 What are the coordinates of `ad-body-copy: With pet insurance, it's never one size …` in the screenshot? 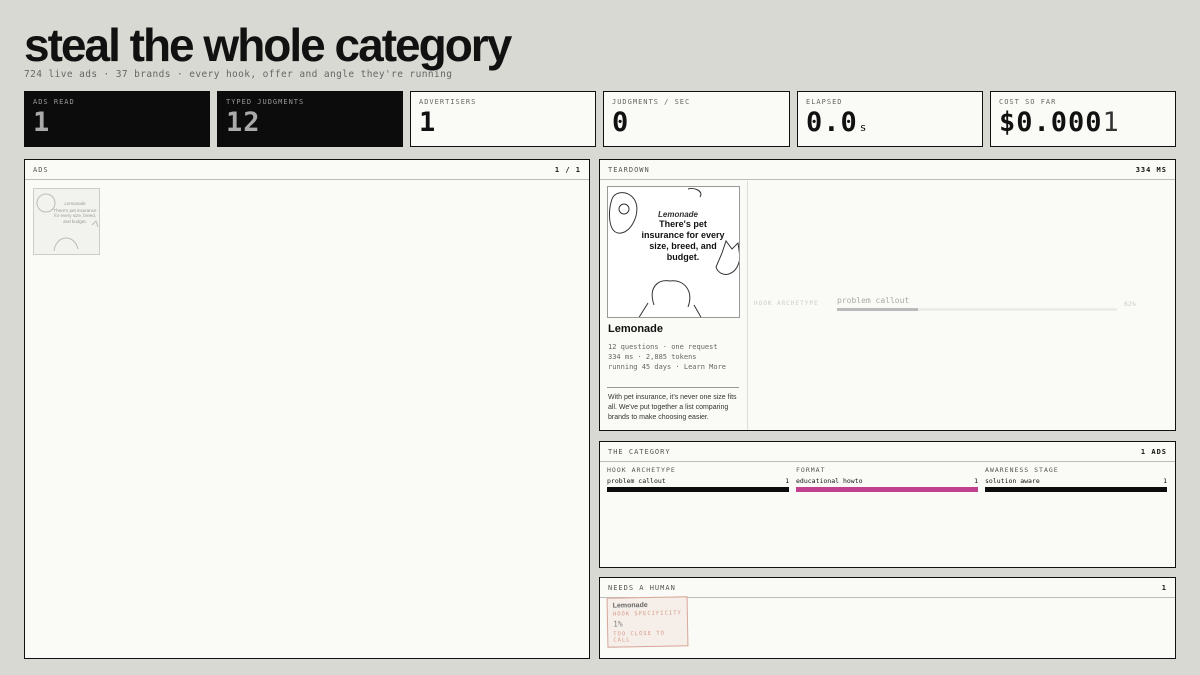 It's located at (672, 407).